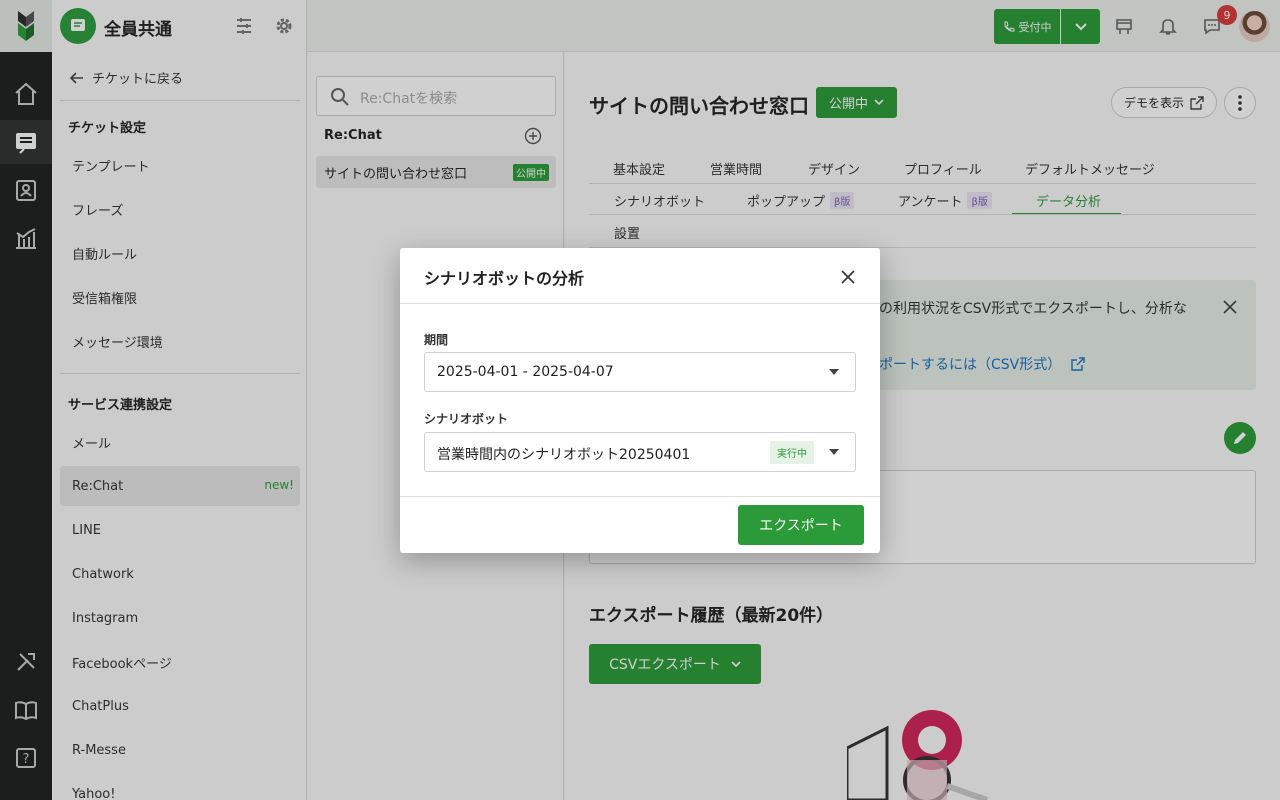 The height and width of the screenshot is (800, 1280). I want to click on bot-label: シナリオボット, so click(466, 419).